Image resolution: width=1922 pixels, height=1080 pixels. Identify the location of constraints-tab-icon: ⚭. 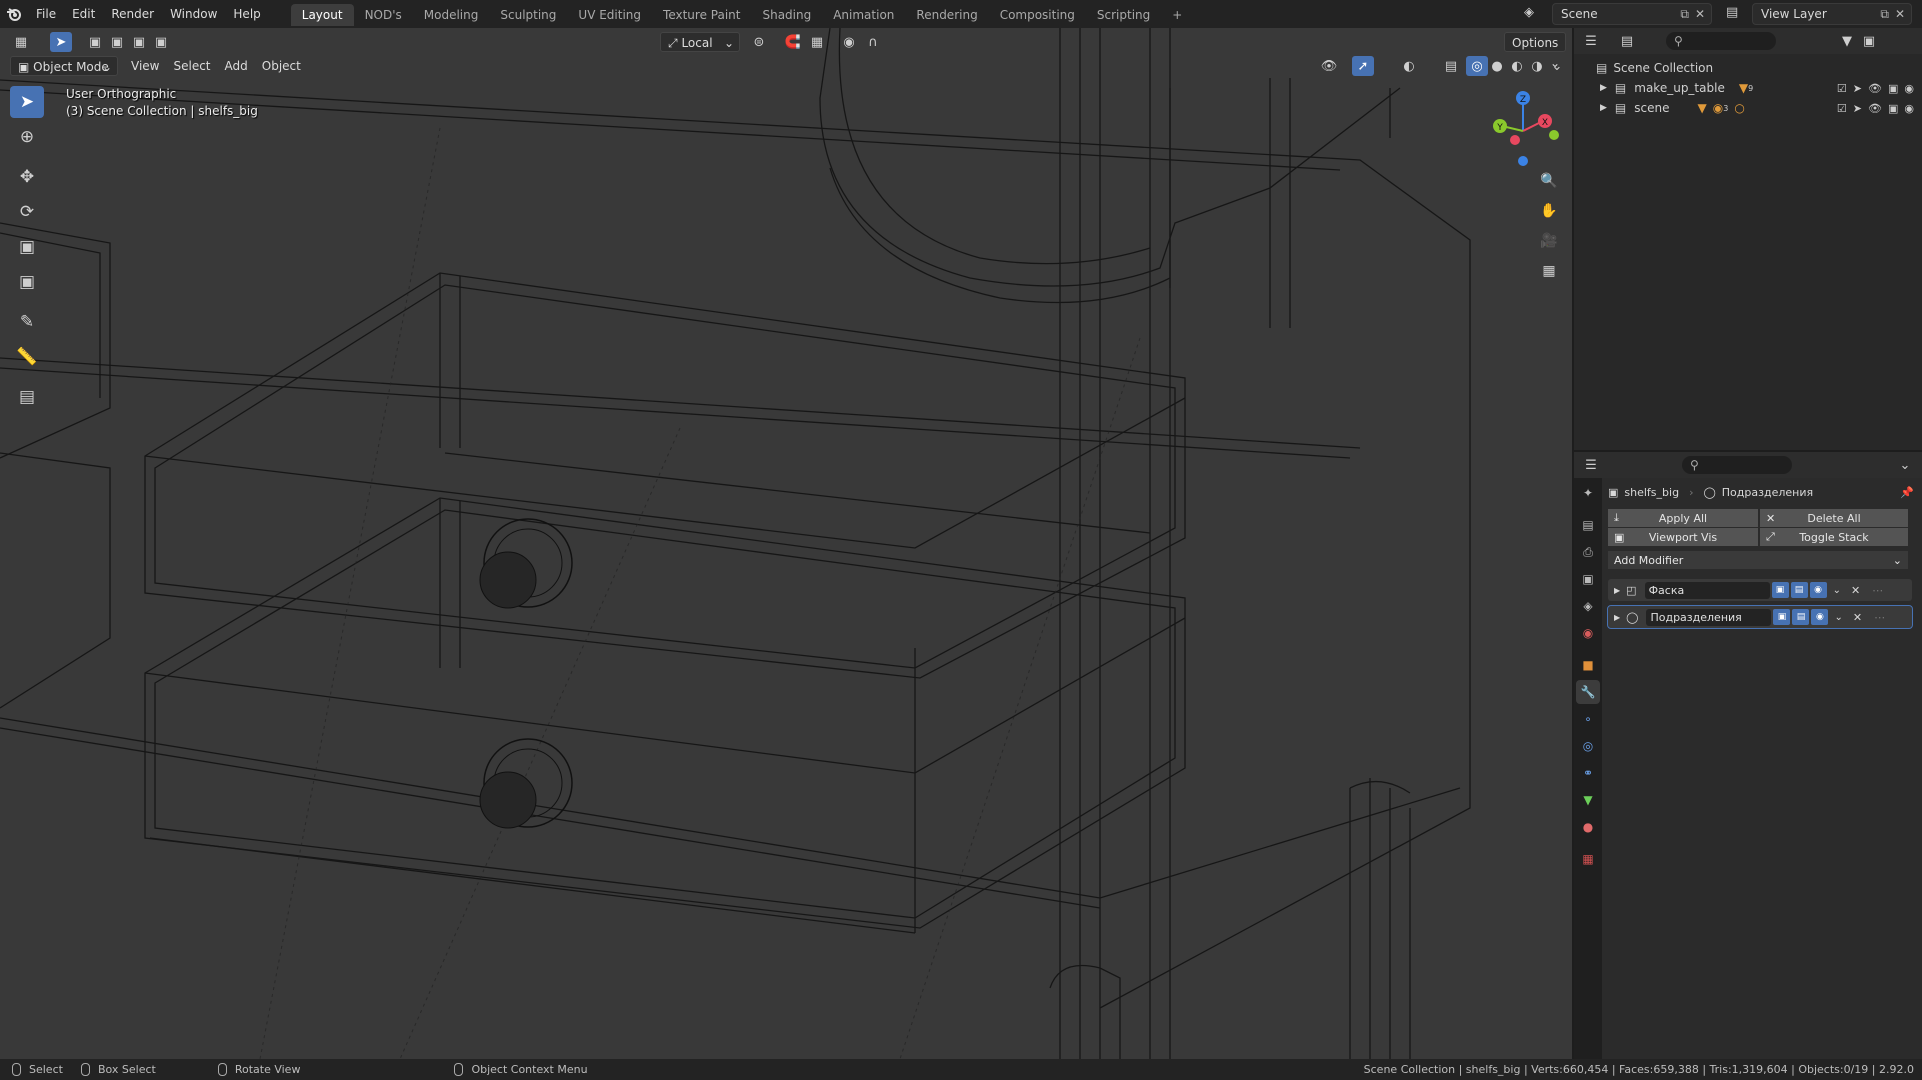
(1588, 773).